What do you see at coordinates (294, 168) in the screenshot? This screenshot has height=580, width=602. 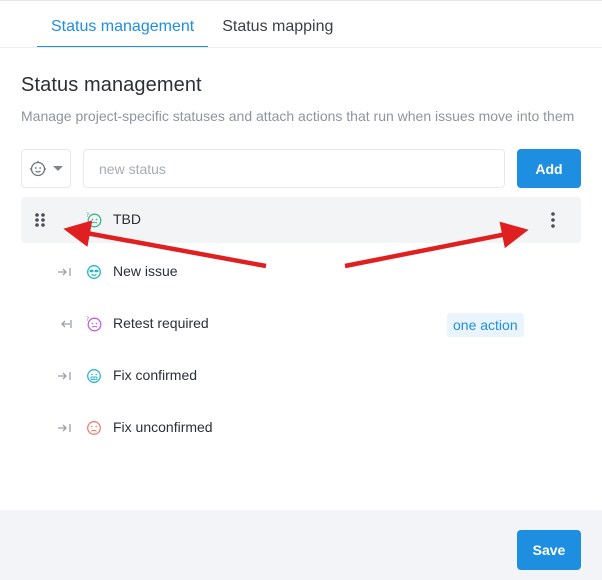 I see `new-status-input` at bounding box center [294, 168].